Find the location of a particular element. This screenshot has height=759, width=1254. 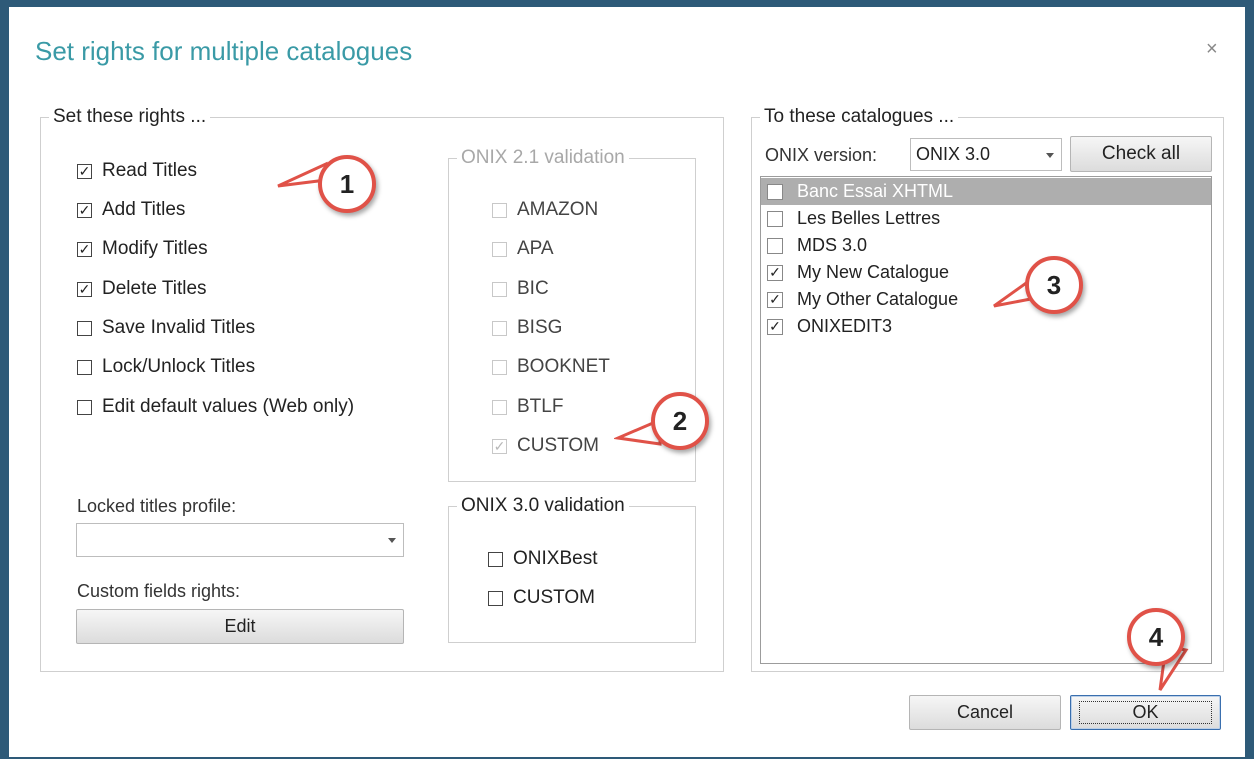

callout-2: 2 is located at coordinates (680, 421).